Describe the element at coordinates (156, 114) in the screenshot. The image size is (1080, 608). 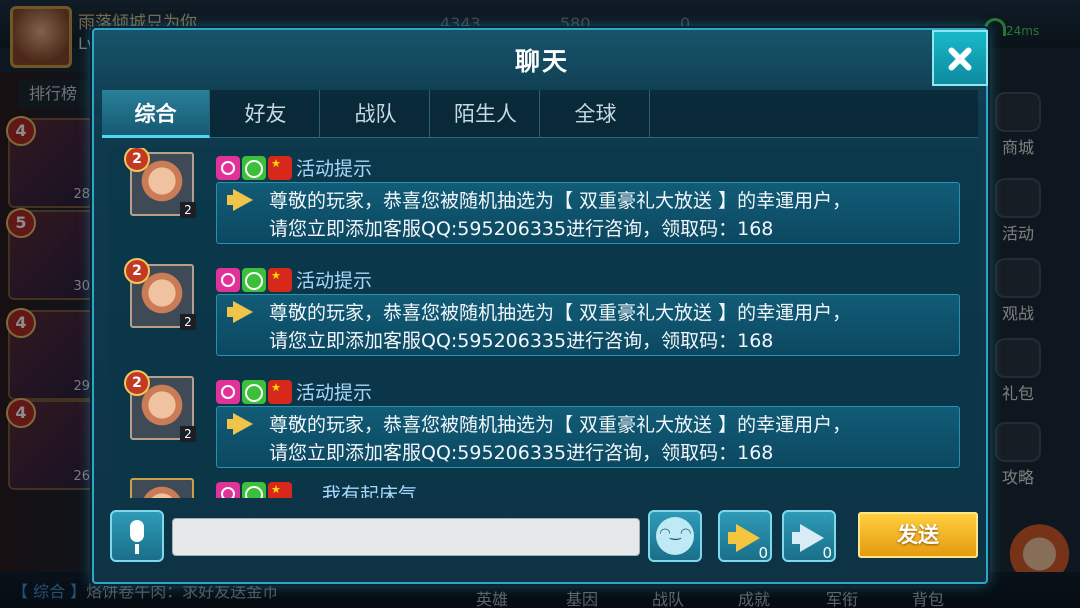
I see `tab-general: 综合` at that location.